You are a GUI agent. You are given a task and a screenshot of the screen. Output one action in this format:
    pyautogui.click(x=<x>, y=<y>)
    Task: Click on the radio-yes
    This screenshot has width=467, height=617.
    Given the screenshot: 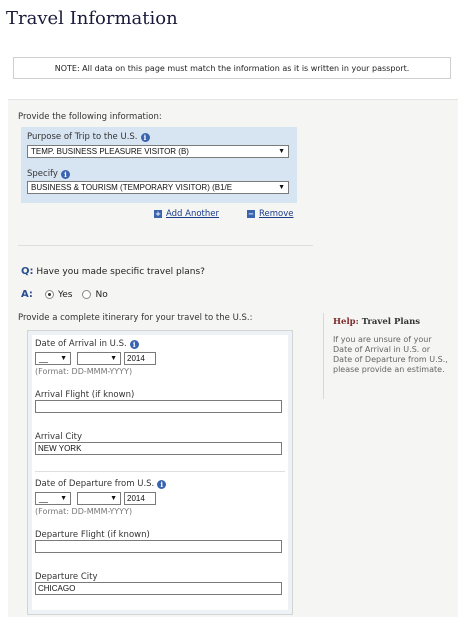 What is the action you would take?
    pyautogui.click(x=49, y=294)
    